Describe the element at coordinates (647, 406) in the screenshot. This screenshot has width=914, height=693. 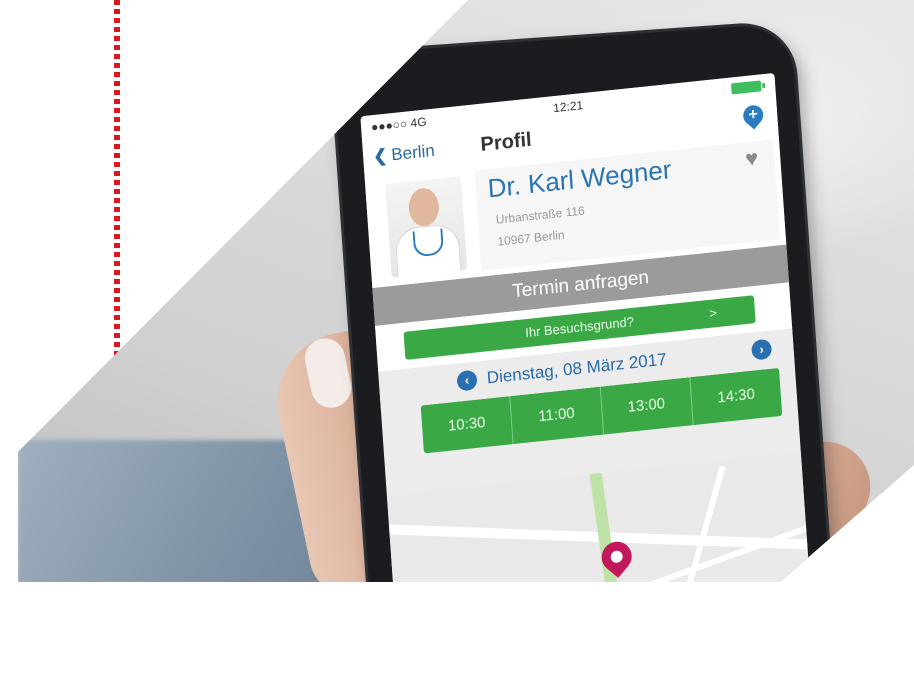
I see `time-slot: 13:00` at that location.